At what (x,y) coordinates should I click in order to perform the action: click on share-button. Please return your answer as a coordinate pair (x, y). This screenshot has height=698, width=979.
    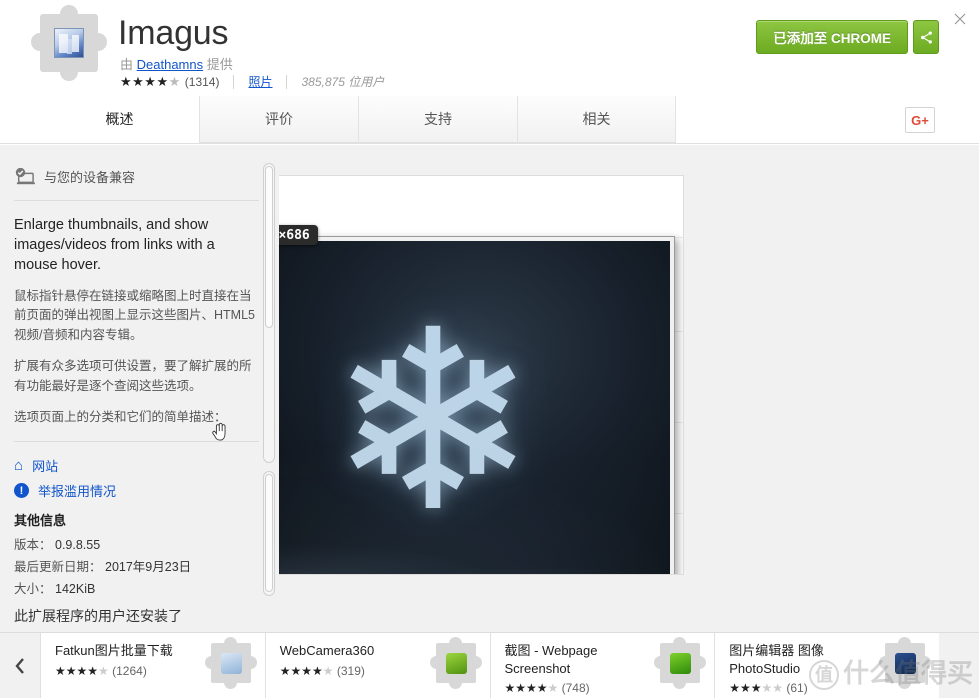
    Looking at the image, I should click on (926, 37).